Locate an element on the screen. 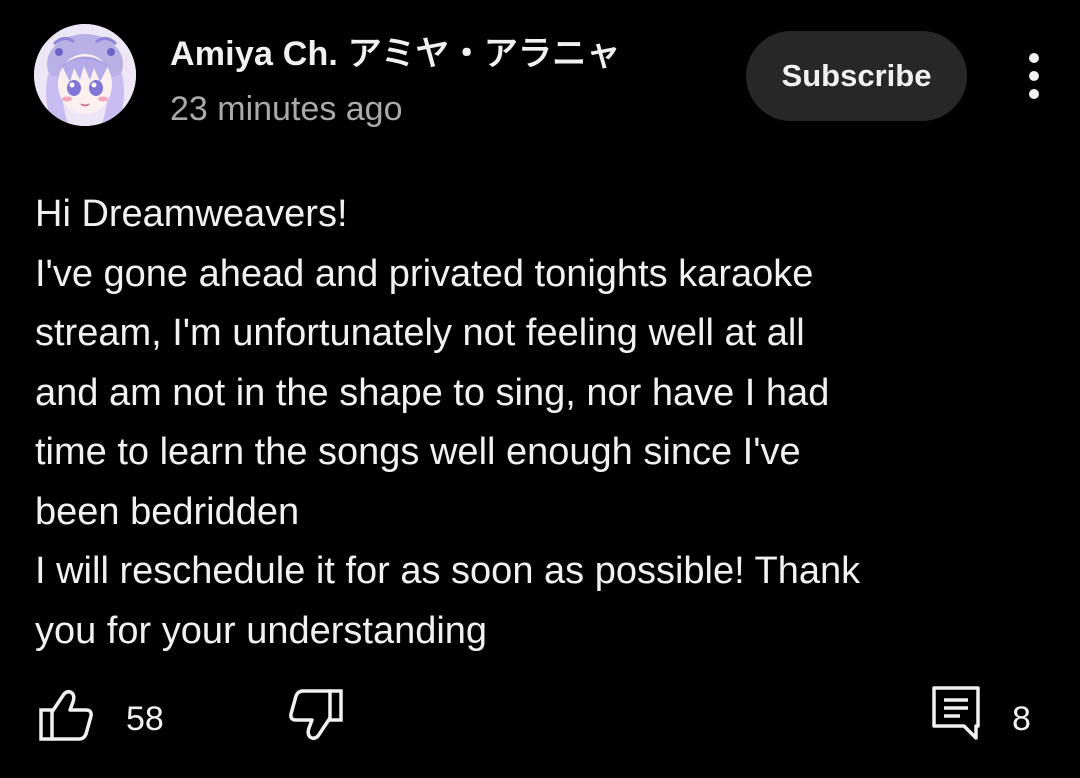 Image resolution: width=1080 pixels, height=778 pixels. thumbs-down-icon is located at coordinates (316, 715).